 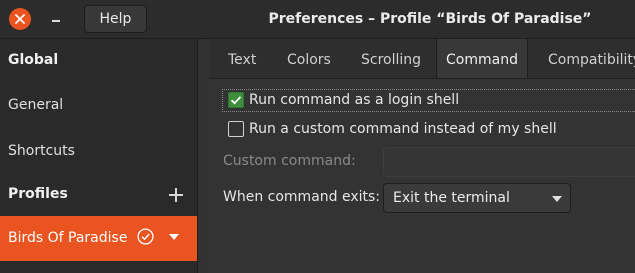 What do you see at coordinates (289, 161) in the screenshot?
I see `custom-command-label: Custom command:` at bounding box center [289, 161].